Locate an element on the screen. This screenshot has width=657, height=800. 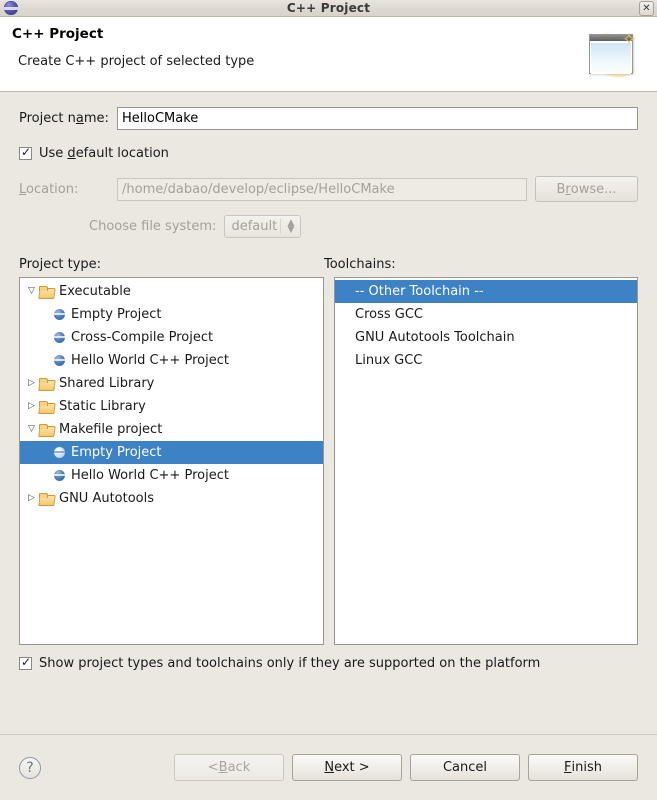
location-label: Location: is located at coordinates (49, 189).